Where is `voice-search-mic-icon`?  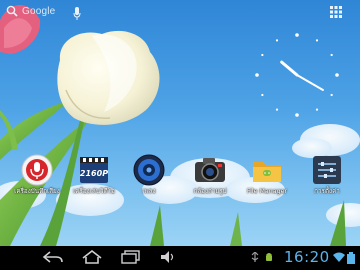
voice-search-mic-icon is located at coordinates (77, 13).